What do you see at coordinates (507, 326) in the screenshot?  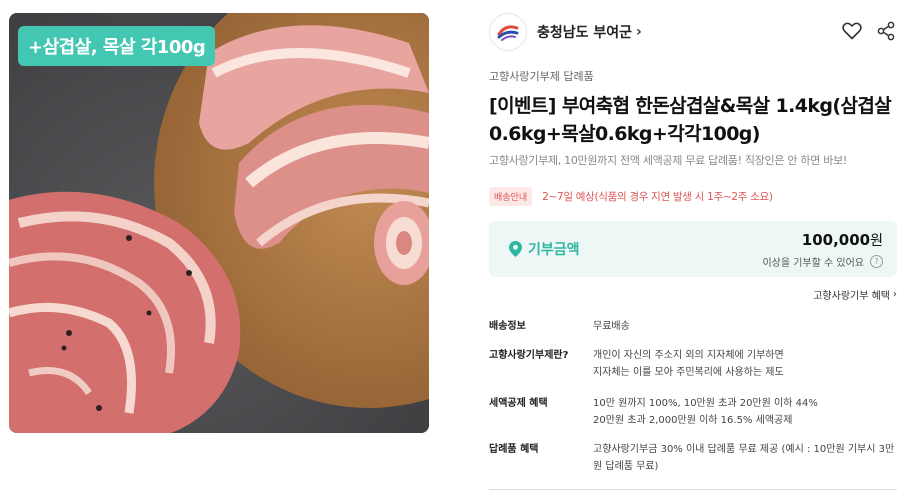 I see `info-key: 배송정보` at bounding box center [507, 326].